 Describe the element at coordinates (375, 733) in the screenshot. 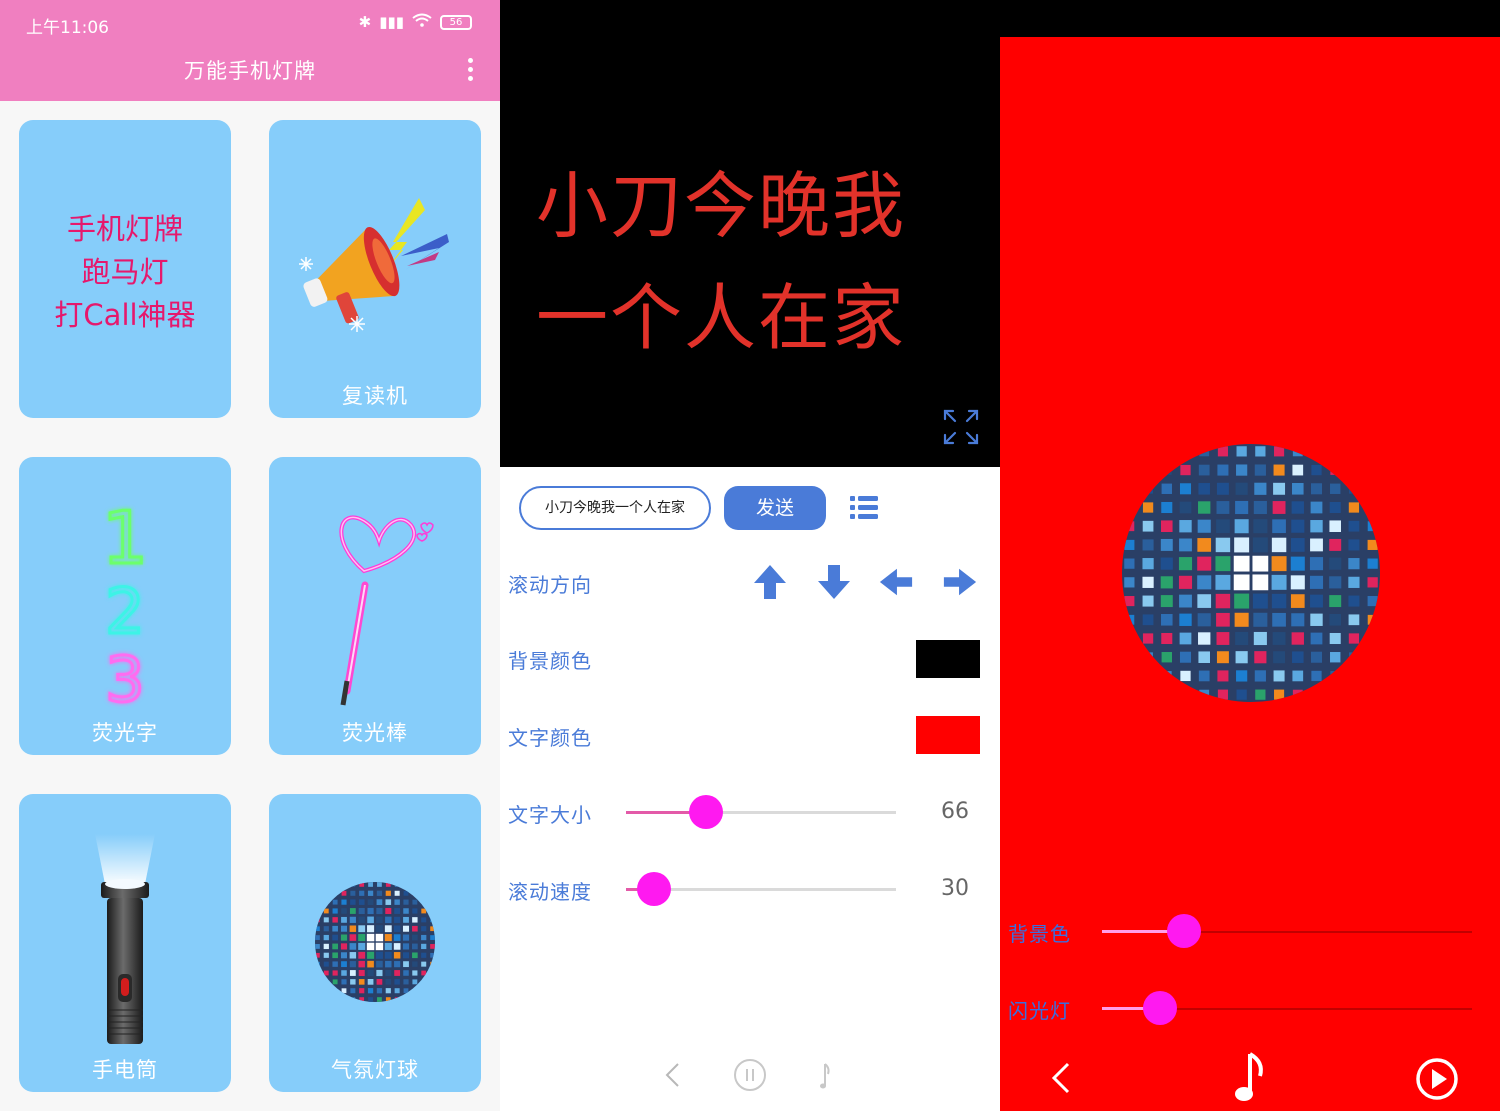

I see `card-label: 荧光棒` at that location.